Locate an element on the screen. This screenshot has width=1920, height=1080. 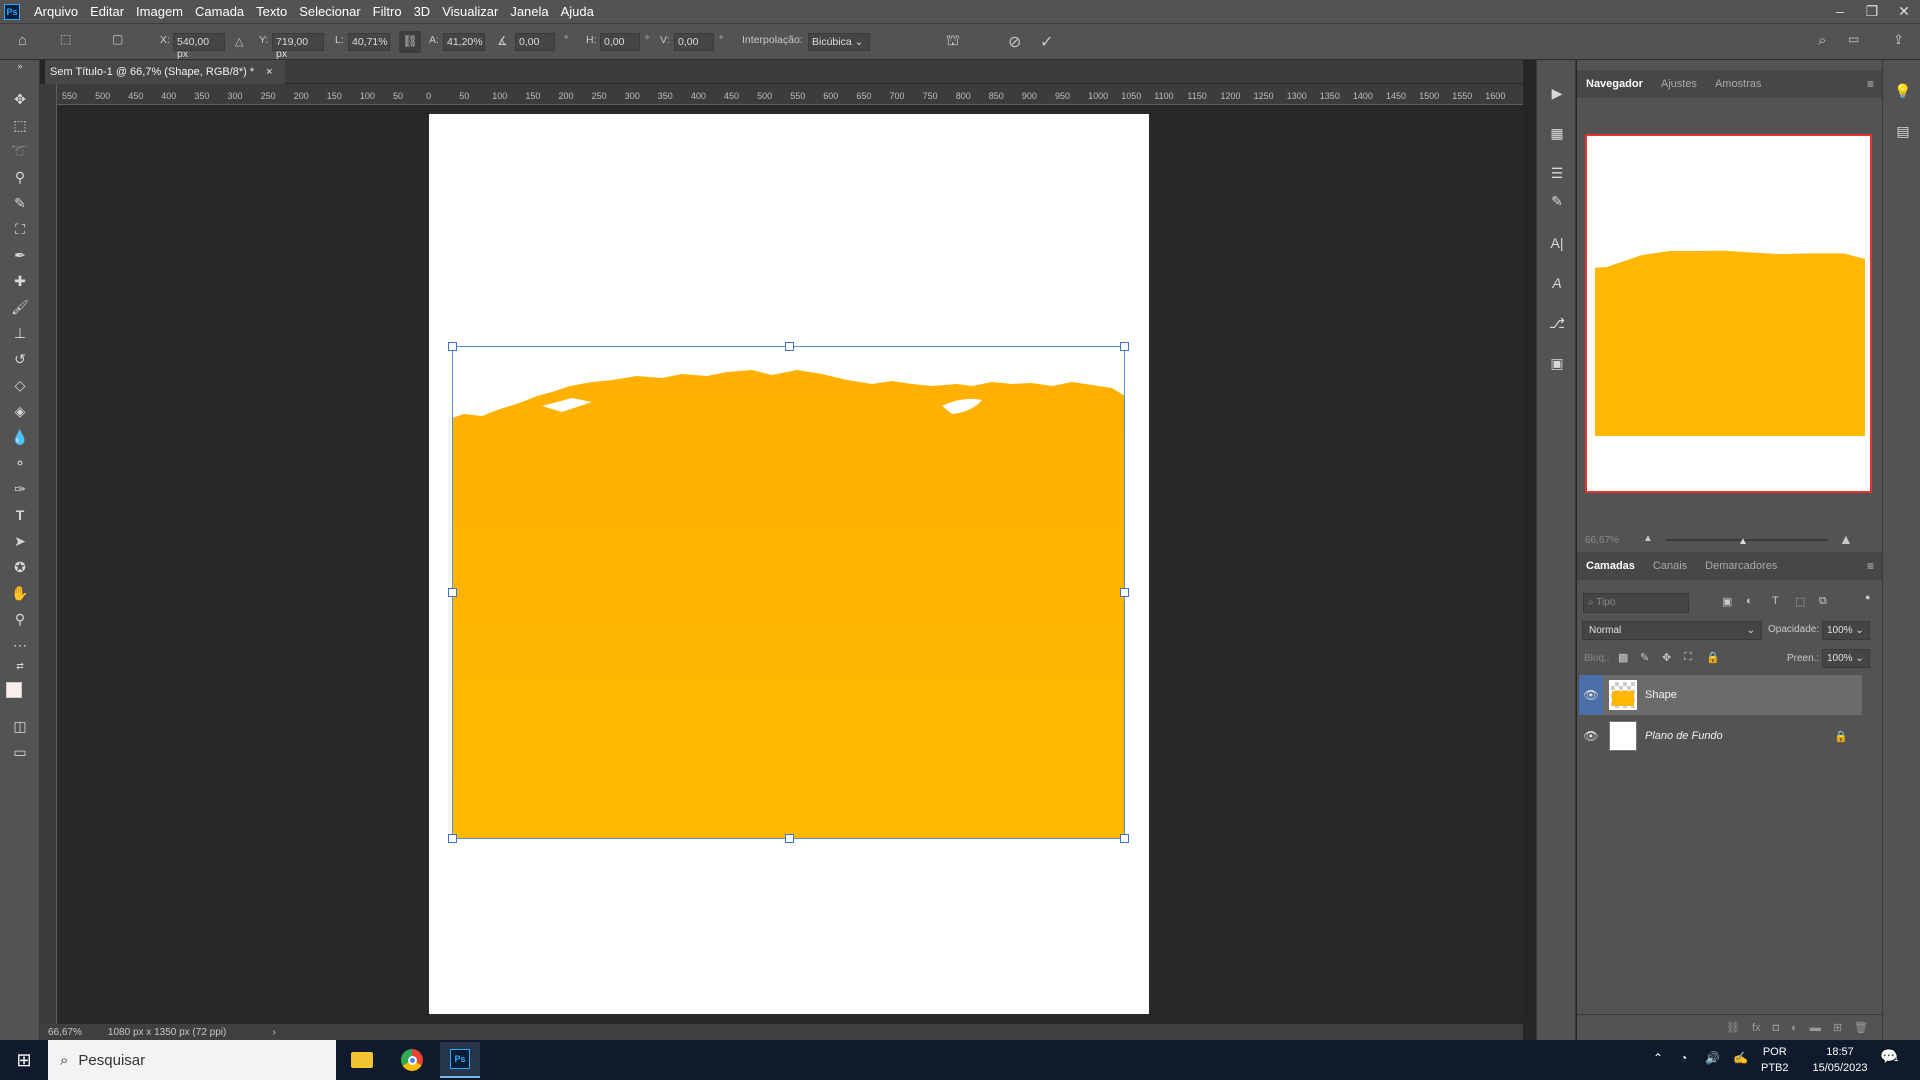
zoom-level: 66,67% is located at coordinates (65, 1032).